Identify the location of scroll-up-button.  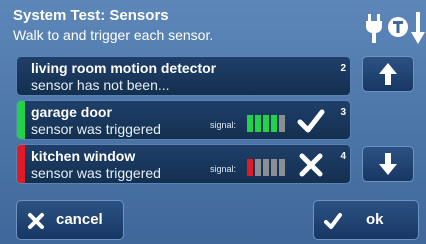
(388, 74).